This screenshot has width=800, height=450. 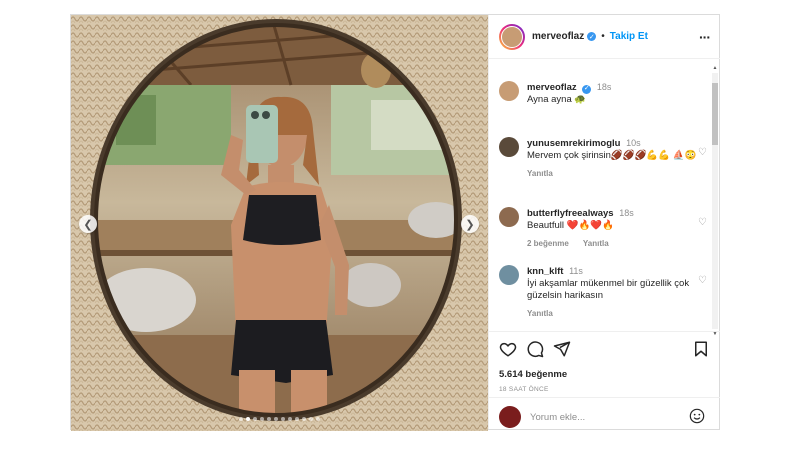 What do you see at coordinates (533, 374) in the screenshot?
I see `likes-count: 5.614 beğenme` at bounding box center [533, 374].